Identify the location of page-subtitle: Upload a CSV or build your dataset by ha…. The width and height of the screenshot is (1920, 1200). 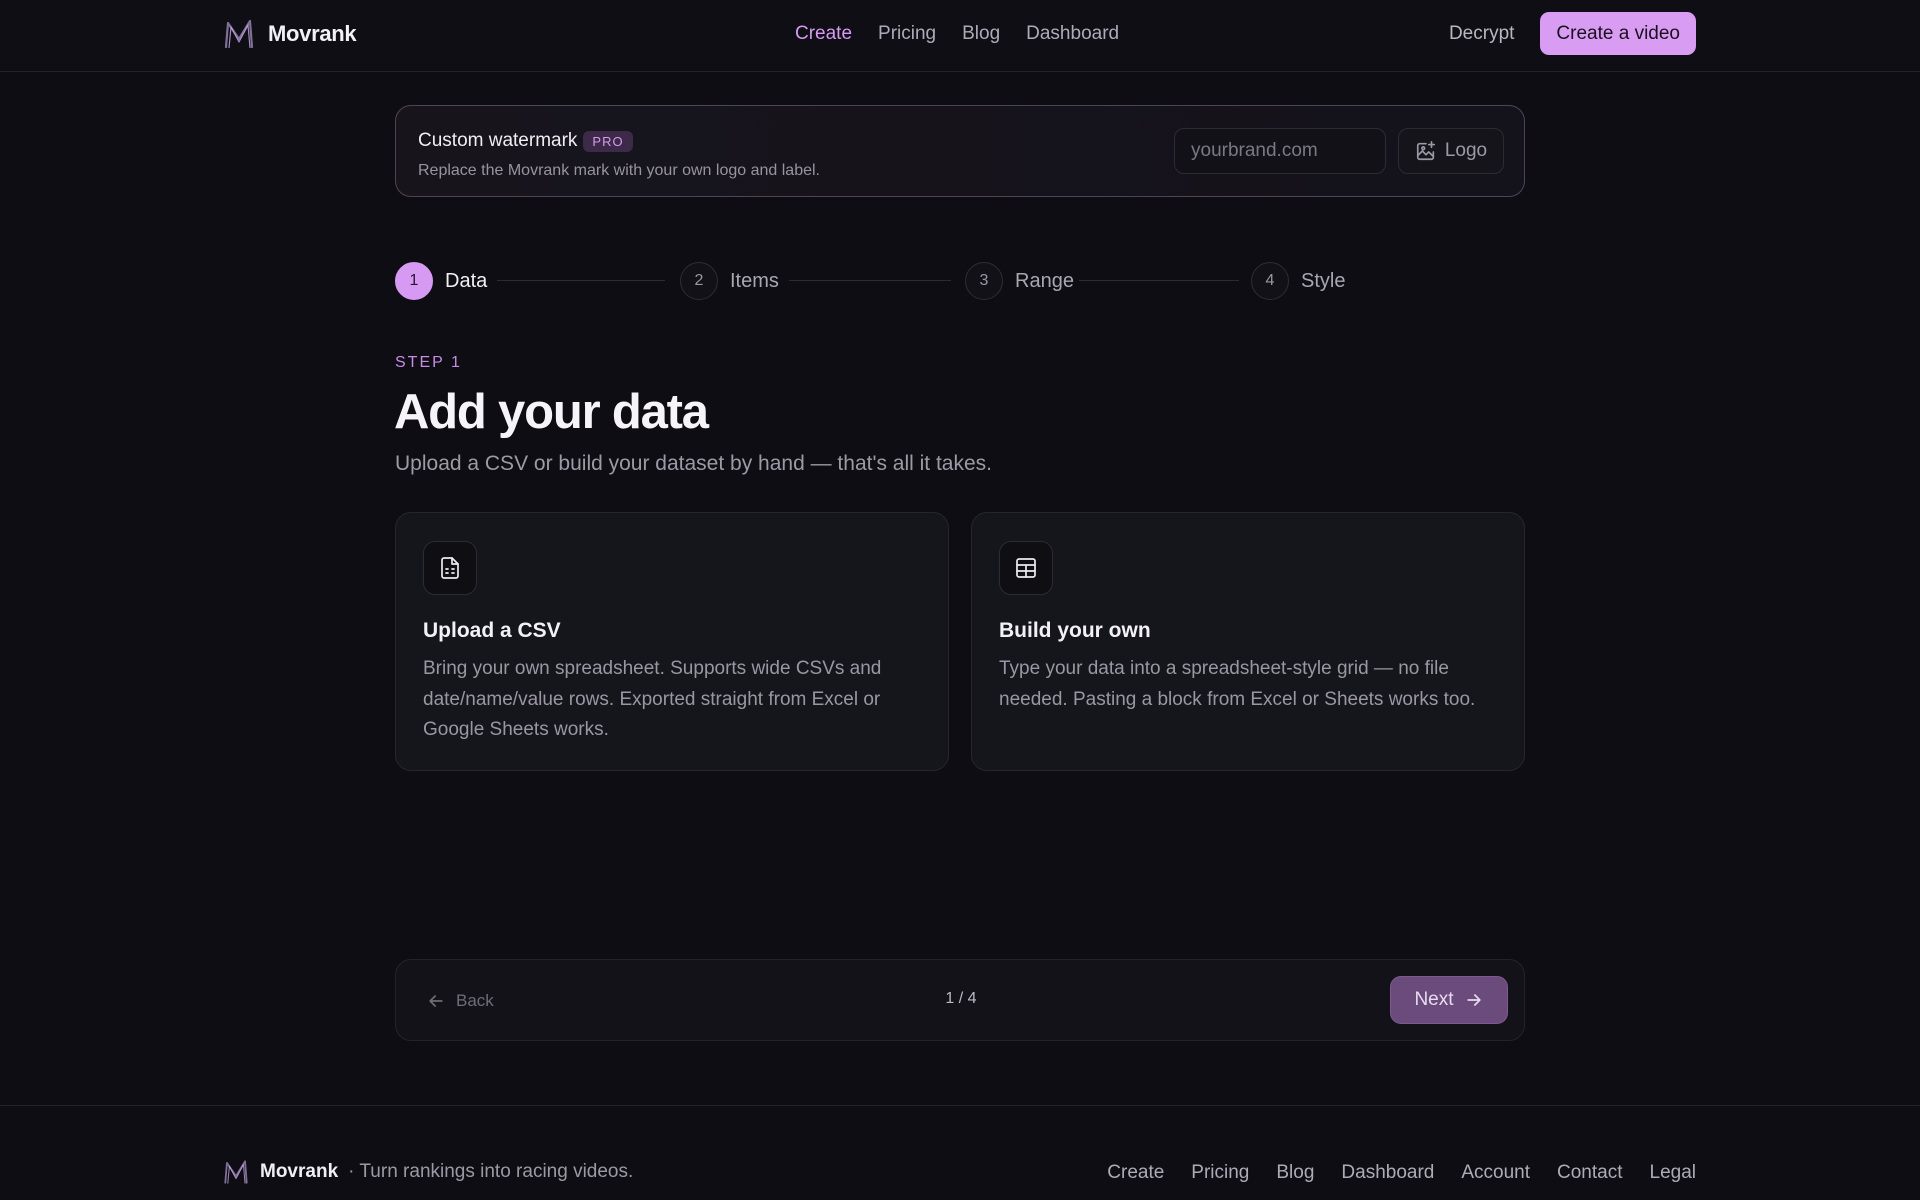
(694, 463).